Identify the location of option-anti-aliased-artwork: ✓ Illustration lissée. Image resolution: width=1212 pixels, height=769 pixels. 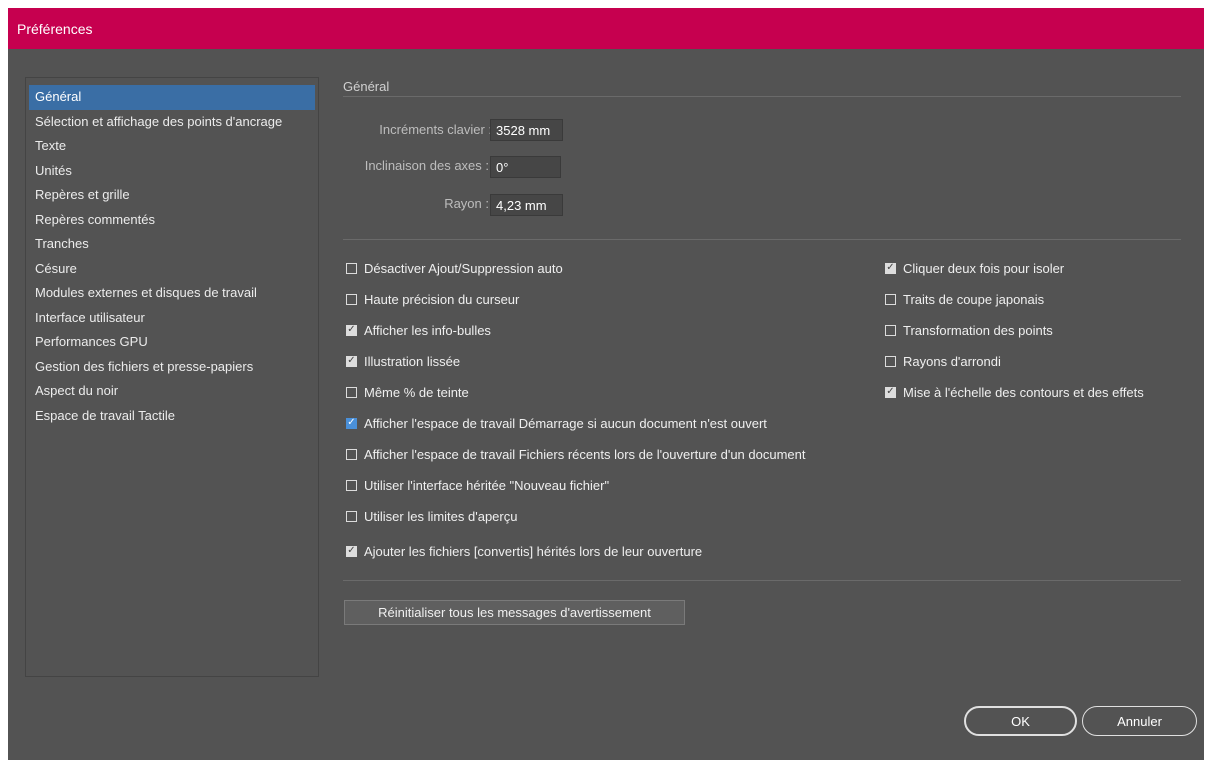
(403, 361).